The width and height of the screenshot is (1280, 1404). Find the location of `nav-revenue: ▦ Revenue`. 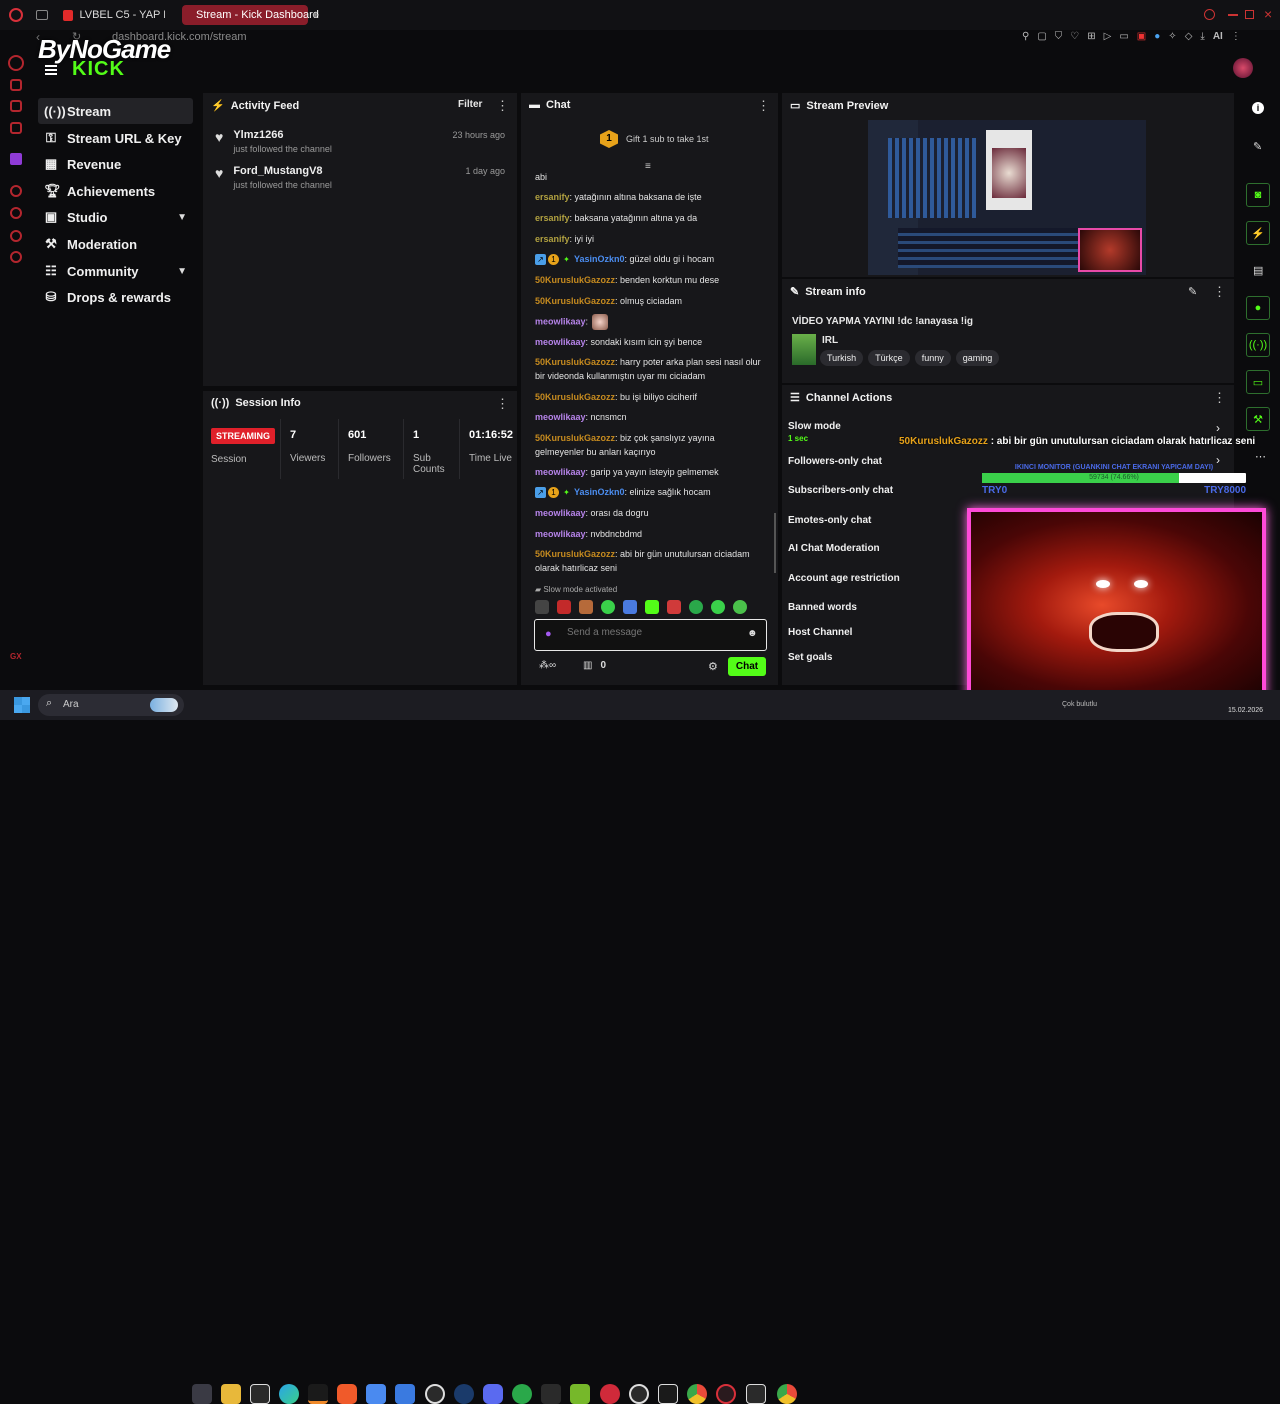

nav-revenue: ▦ Revenue is located at coordinates (115, 164).